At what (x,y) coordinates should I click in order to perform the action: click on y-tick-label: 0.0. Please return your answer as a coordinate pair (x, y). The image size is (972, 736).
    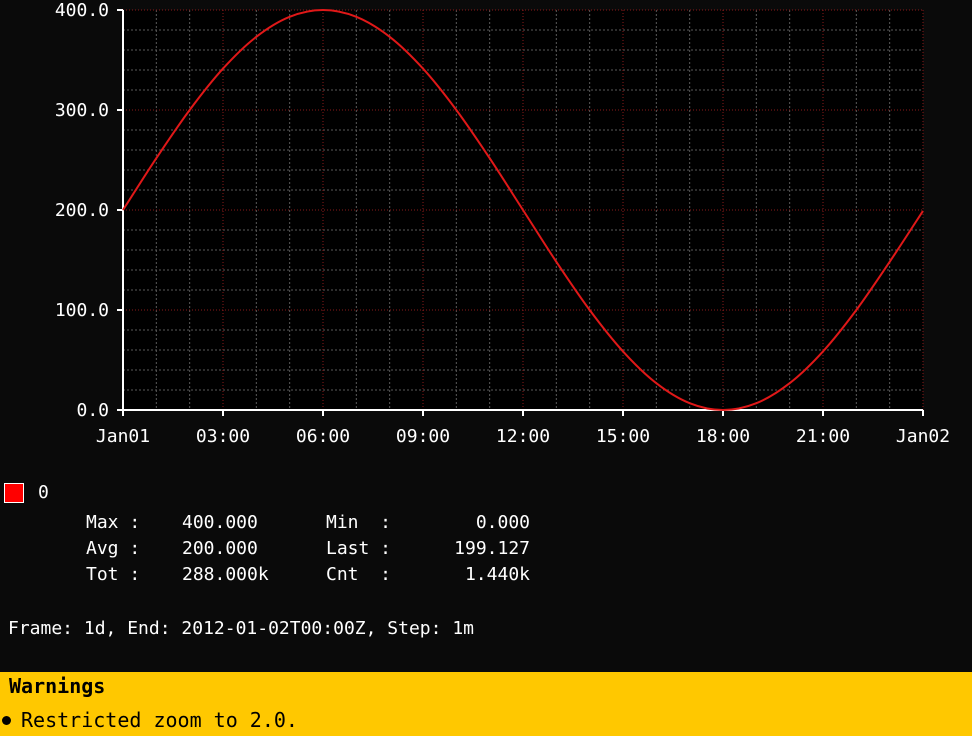
    Looking at the image, I should click on (92, 410).